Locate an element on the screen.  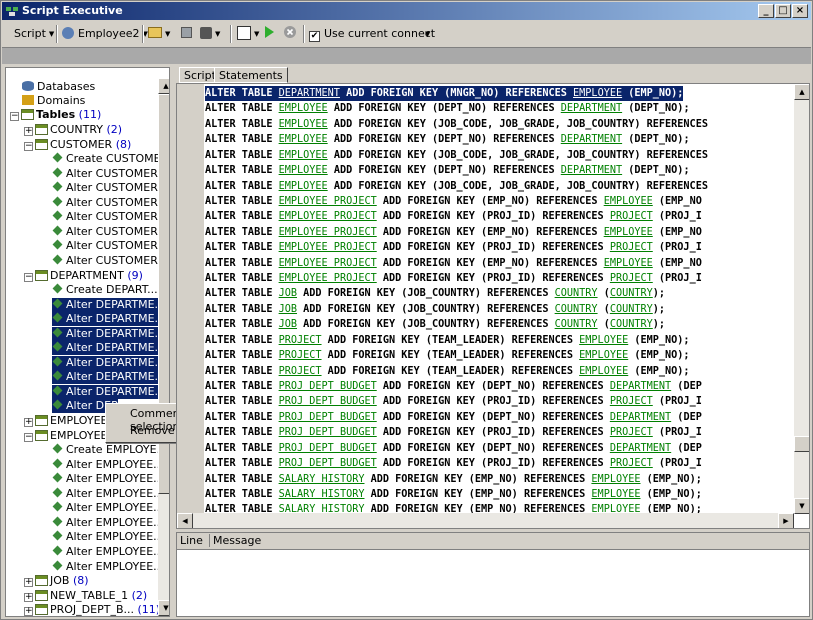
table-reference-link: SALARY HISTORY is located at coordinates (322, 494).